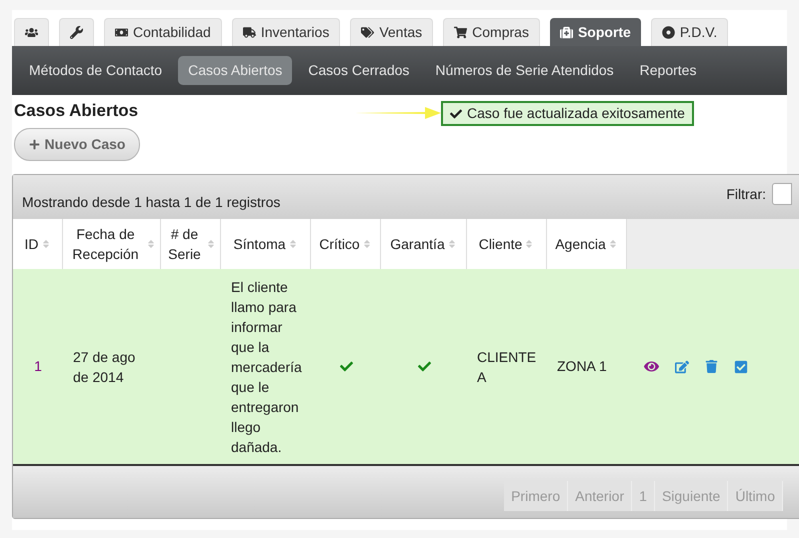  I want to click on sub-navigation-link: Reportes, so click(668, 70).